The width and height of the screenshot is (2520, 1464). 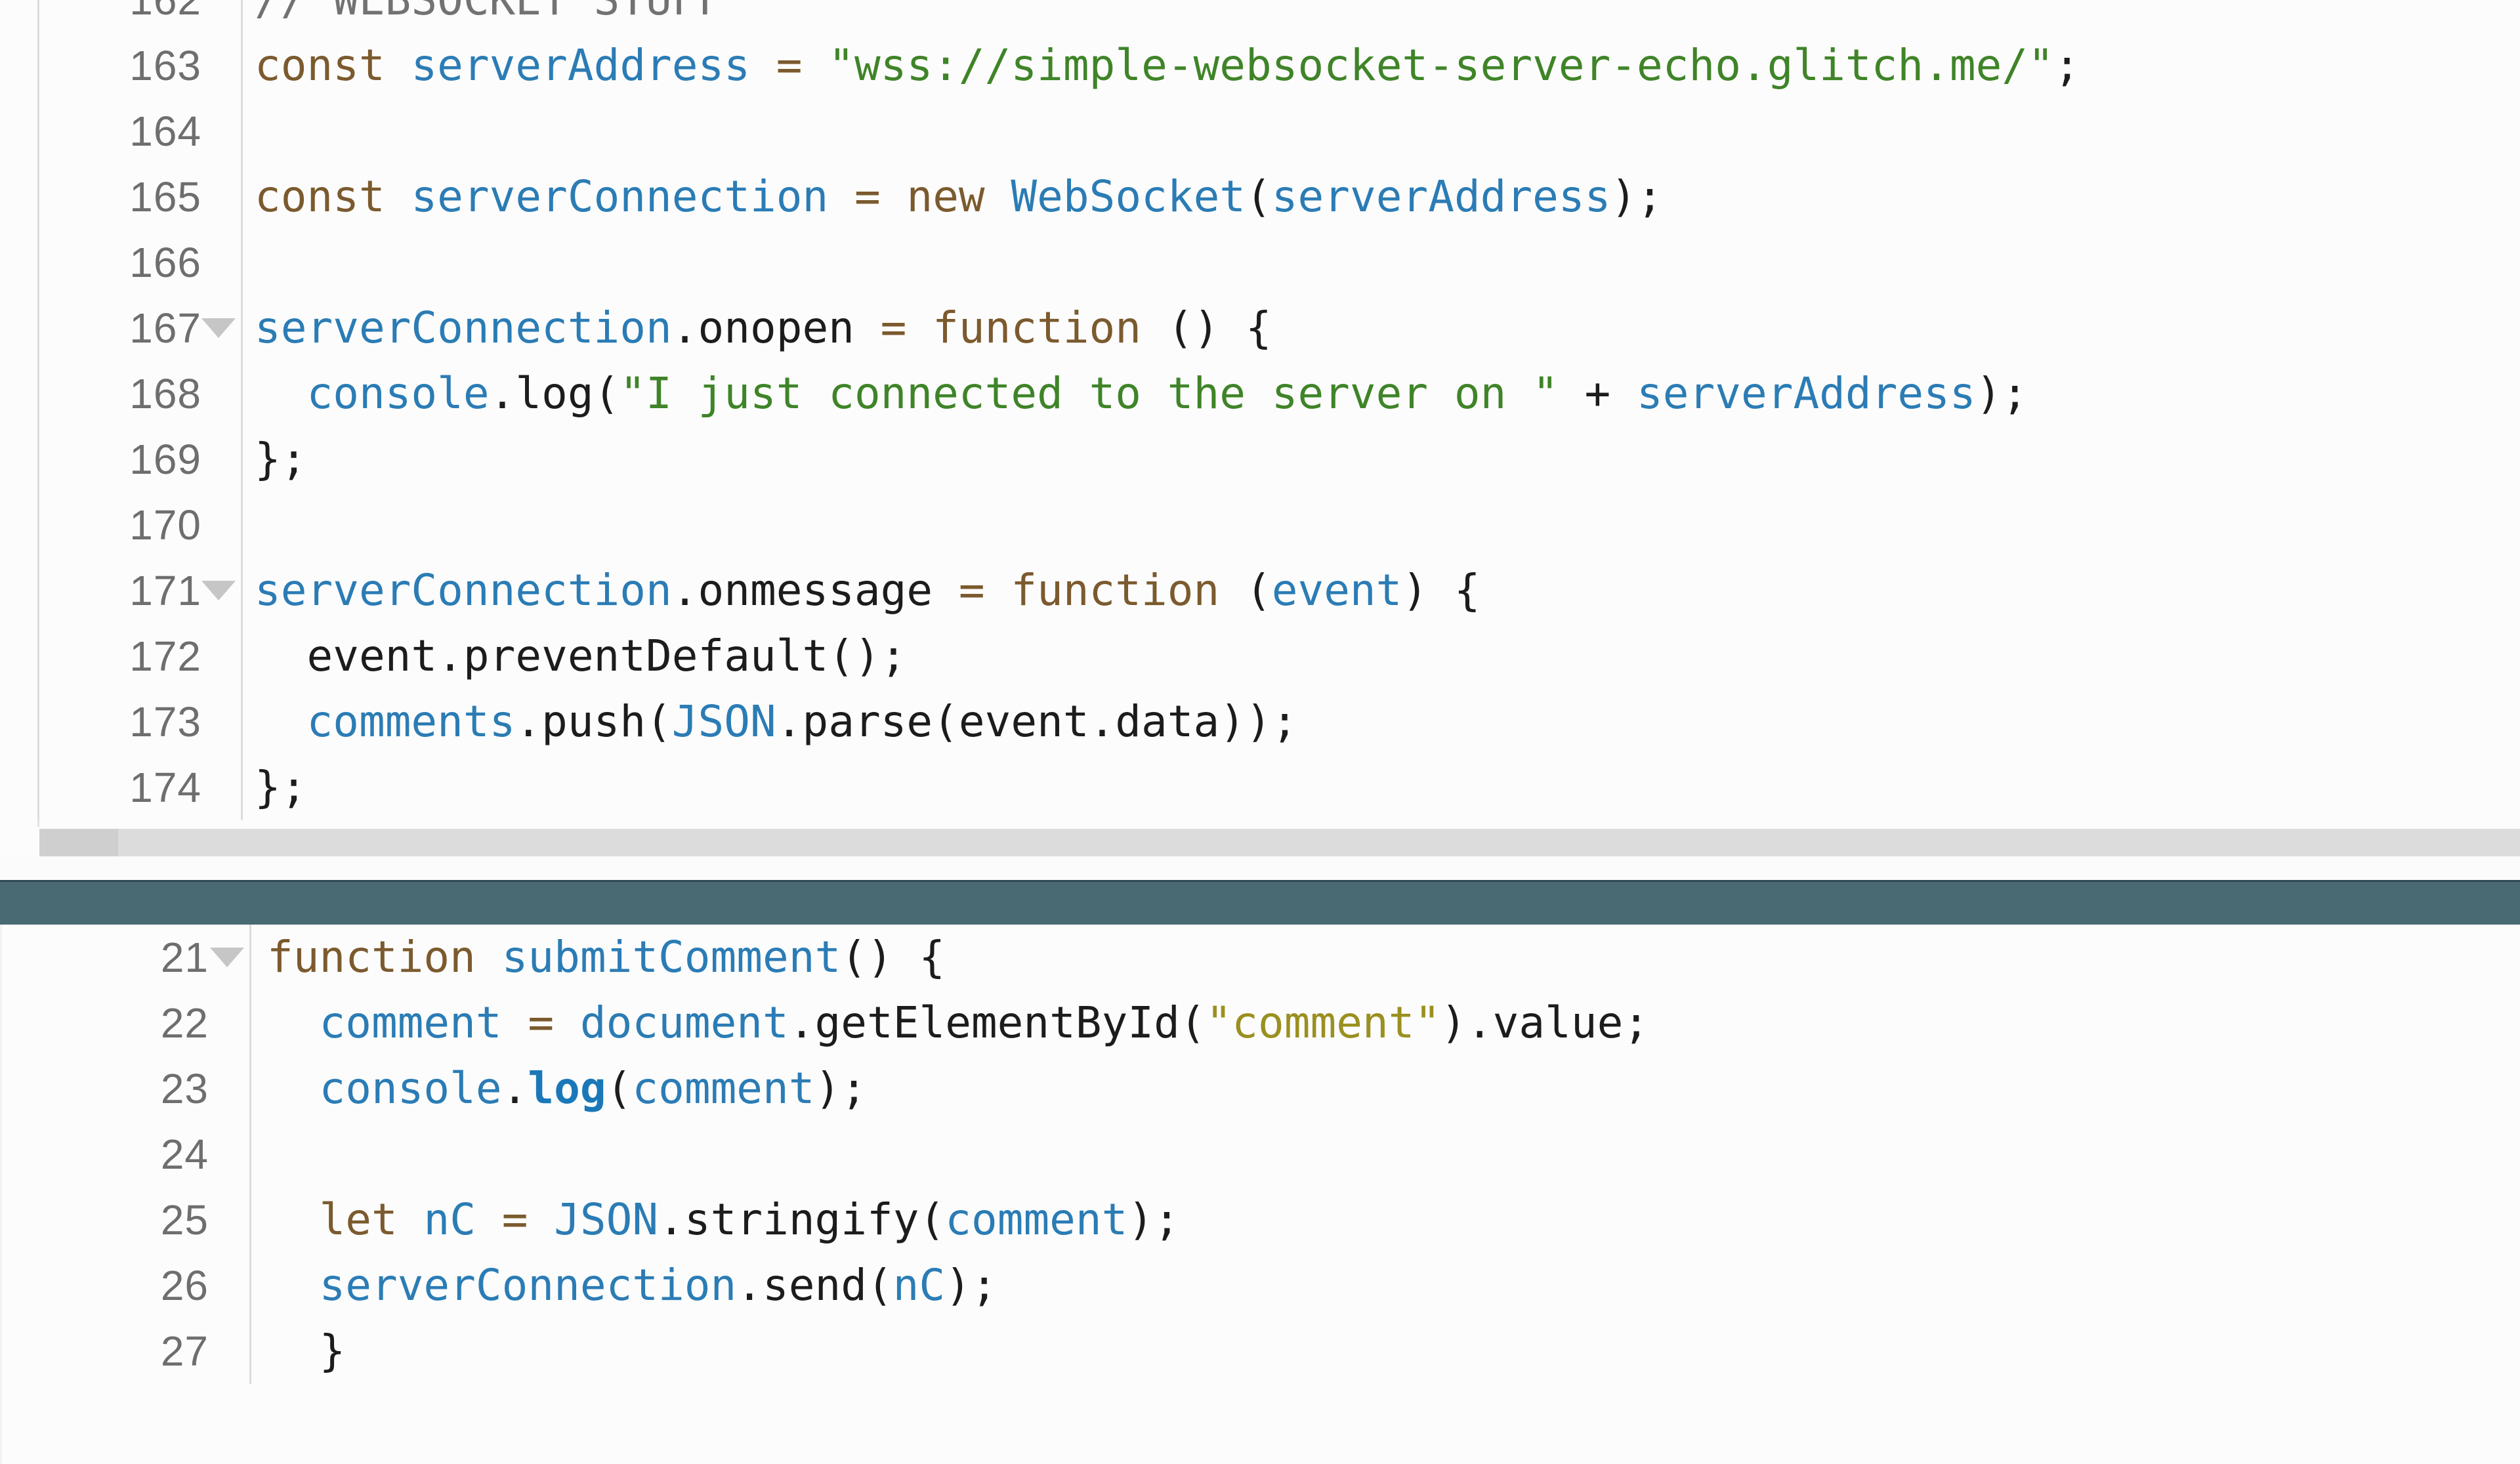 What do you see at coordinates (802, 1219) in the screenshot?
I see `code-token-plain: .stringify(` at bounding box center [802, 1219].